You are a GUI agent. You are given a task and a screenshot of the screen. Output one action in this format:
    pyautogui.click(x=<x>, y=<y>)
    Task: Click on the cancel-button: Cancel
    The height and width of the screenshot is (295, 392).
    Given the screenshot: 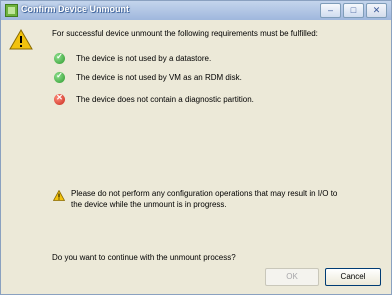 What is the action you would take?
    pyautogui.click(x=353, y=277)
    